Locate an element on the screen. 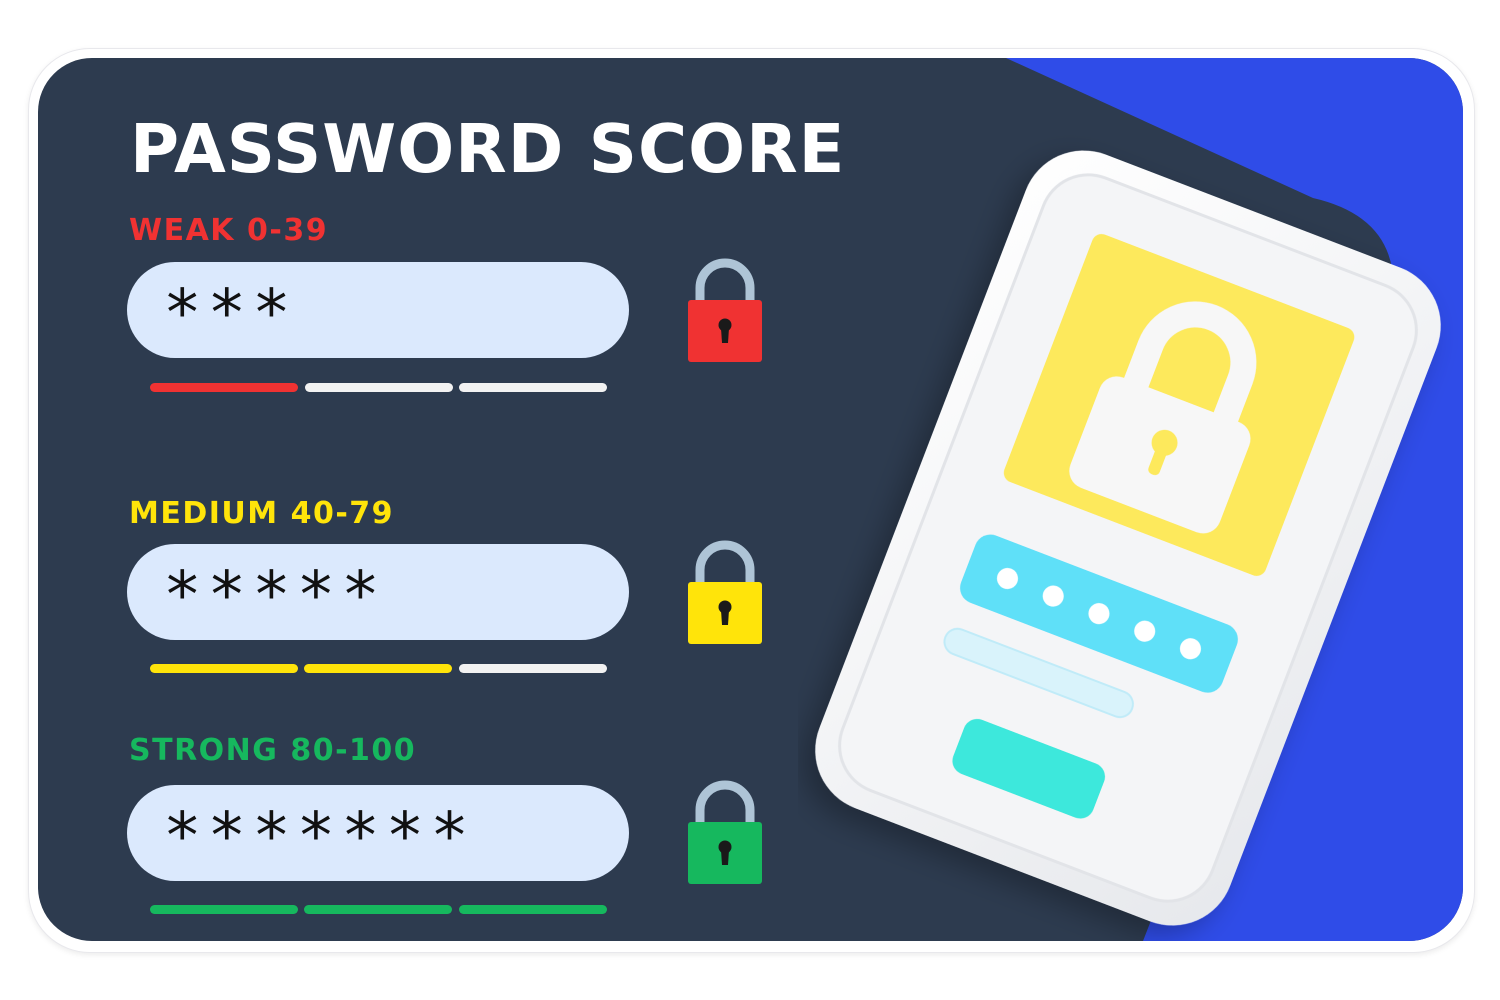 The width and height of the screenshot is (1500, 1000). strong-level-label: STRONG 80-100 is located at coordinates (273, 750).